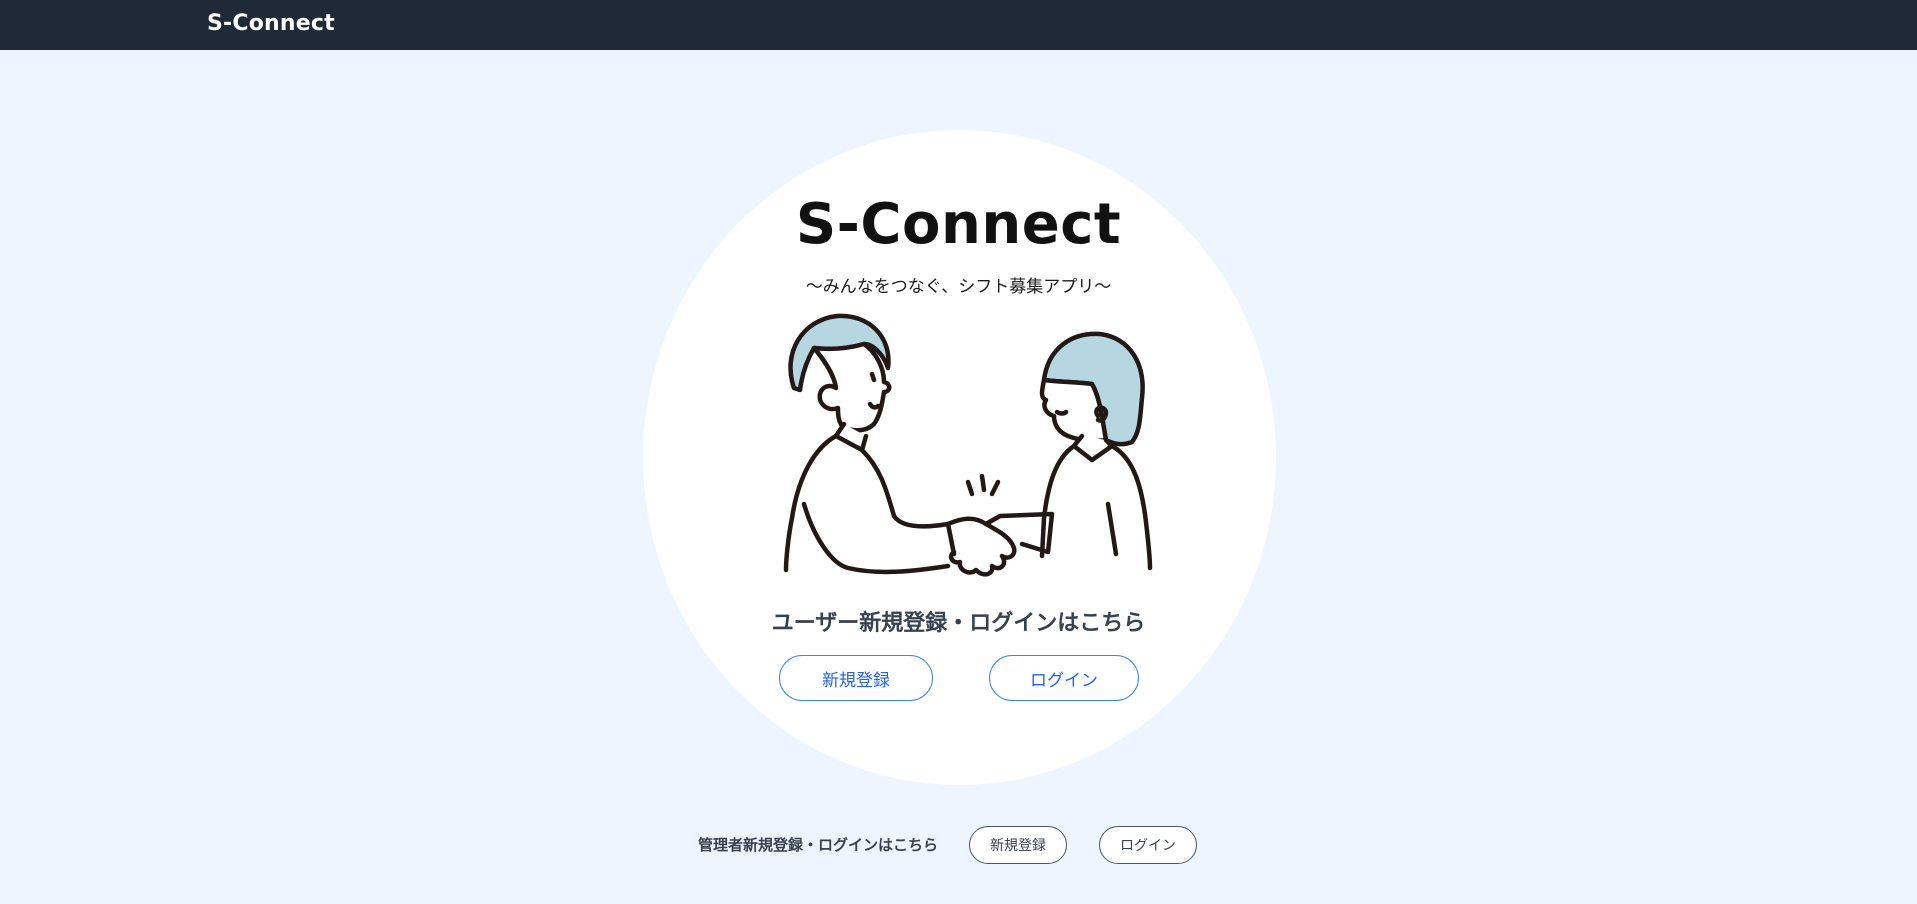 The width and height of the screenshot is (1917, 904). I want to click on user-login-button: ログイン, so click(1064, 678).